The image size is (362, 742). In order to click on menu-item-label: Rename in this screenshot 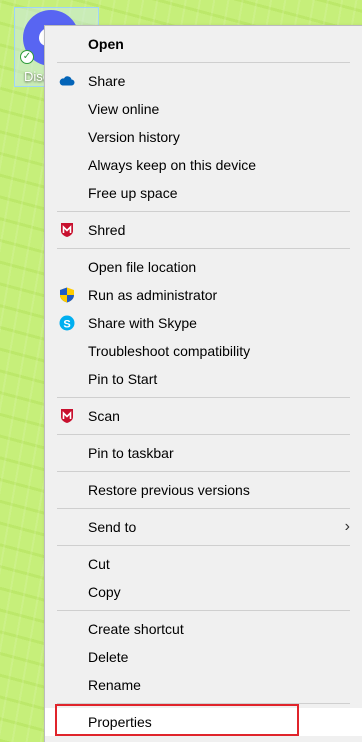, I will do `click(114, 685)`.